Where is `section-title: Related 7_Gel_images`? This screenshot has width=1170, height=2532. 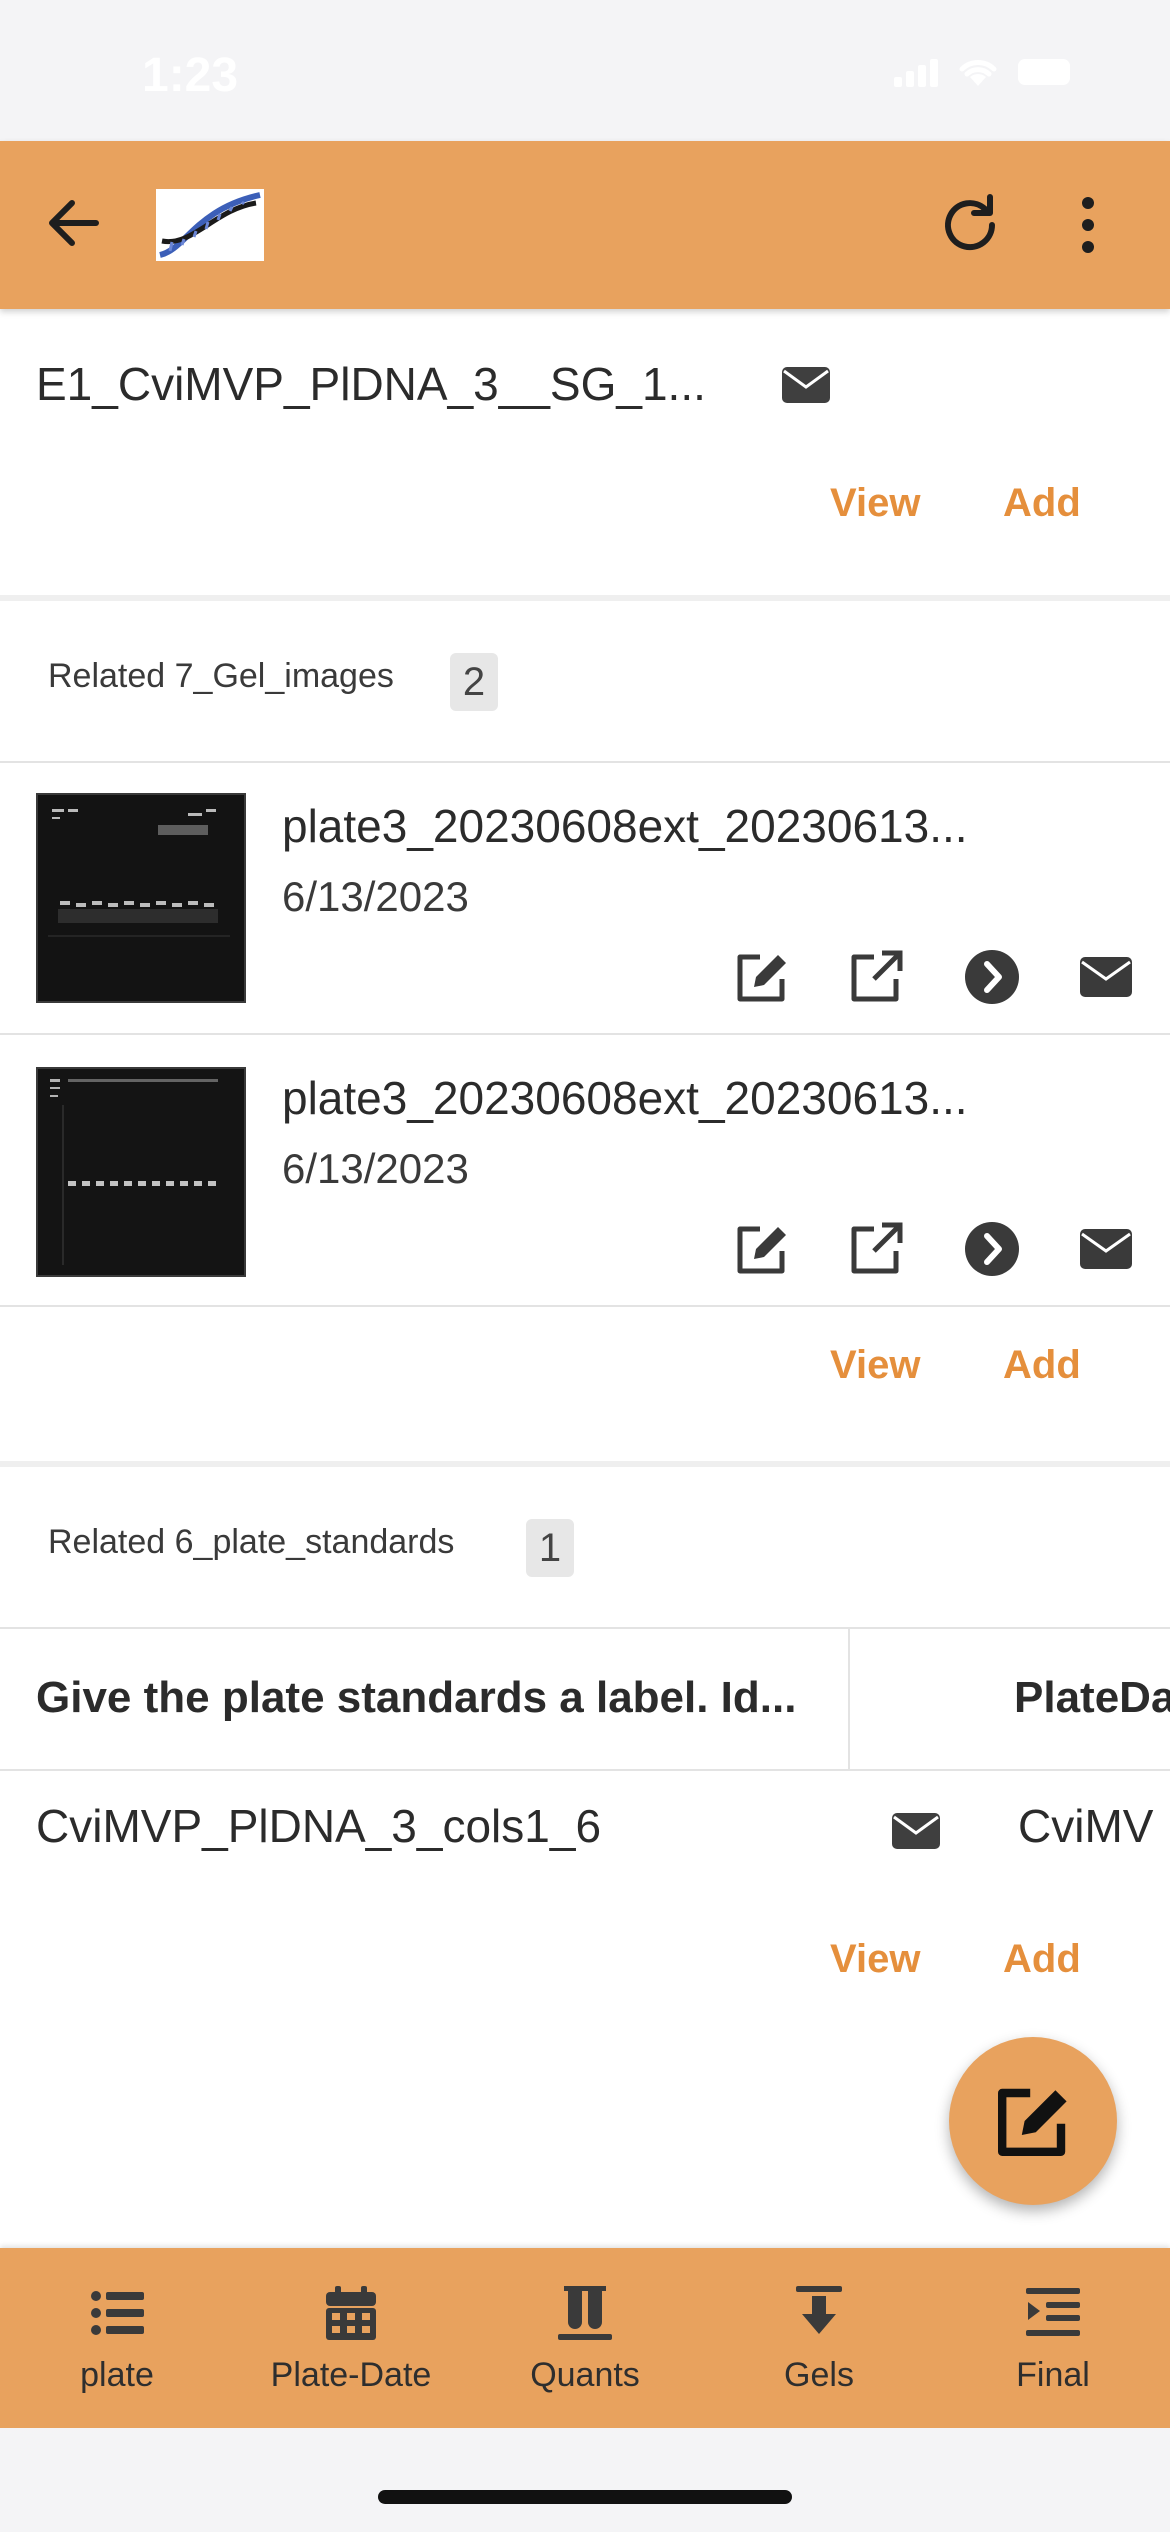
section-title: Related 7_Gel_images is located at coordinates (221, 676).